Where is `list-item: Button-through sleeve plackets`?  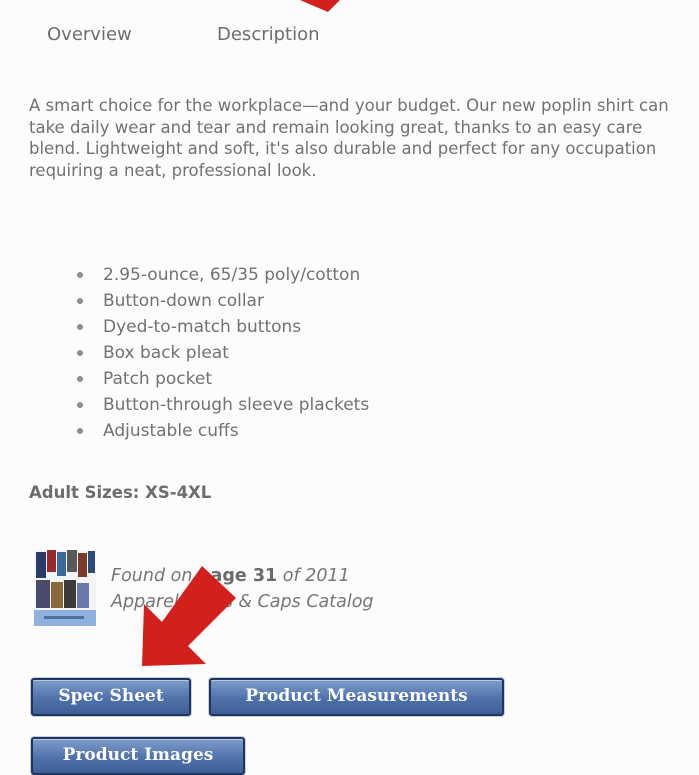 list-item: Button-through sleeve plackets is located at coordinates (223, 405).